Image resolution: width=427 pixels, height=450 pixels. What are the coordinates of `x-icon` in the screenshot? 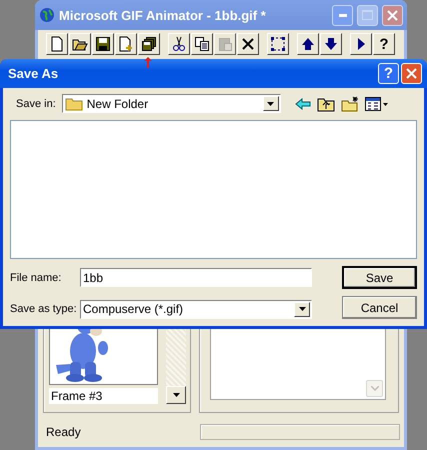 It's located at (248, 44).